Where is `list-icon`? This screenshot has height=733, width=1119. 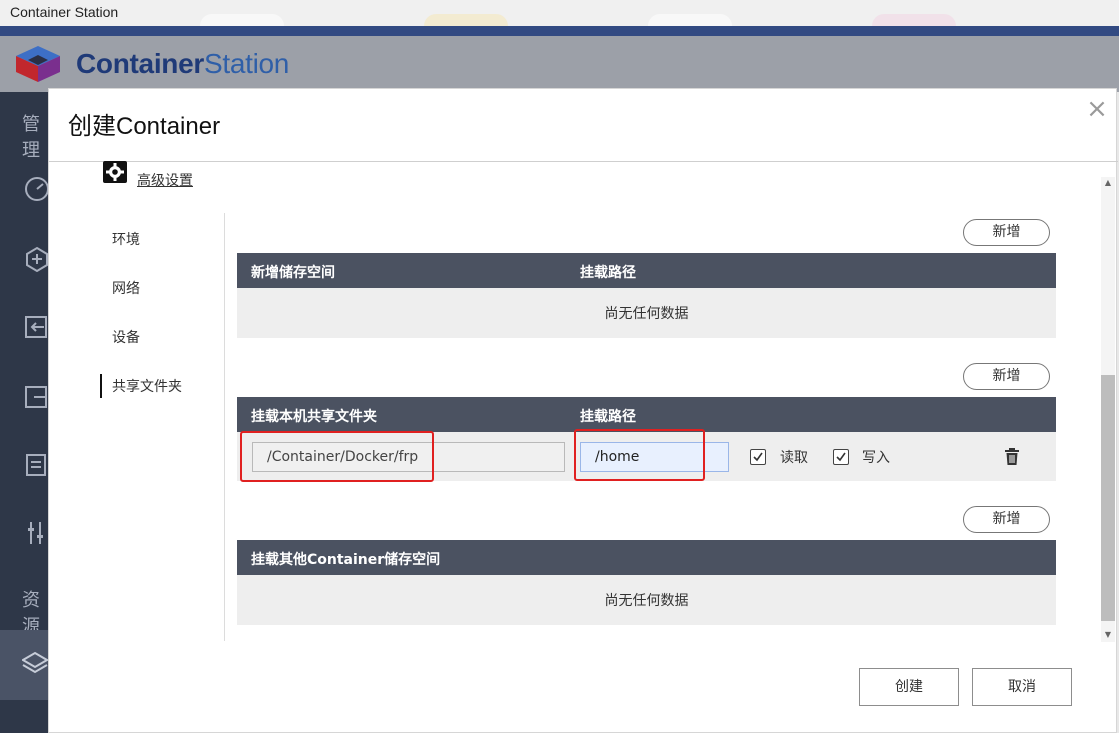 list-icon is located at coordinates (35, 465).